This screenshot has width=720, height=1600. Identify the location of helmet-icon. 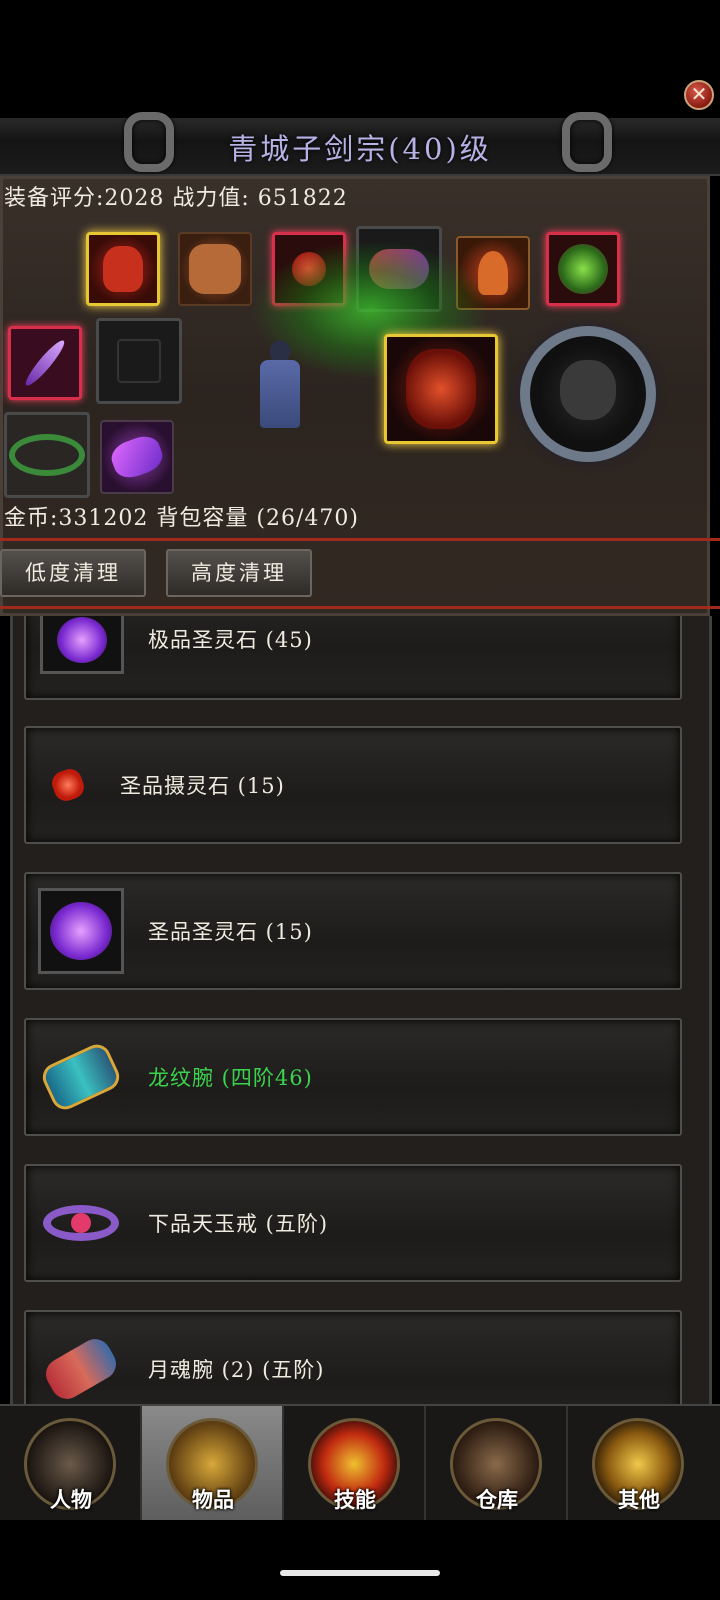
(123, 269).